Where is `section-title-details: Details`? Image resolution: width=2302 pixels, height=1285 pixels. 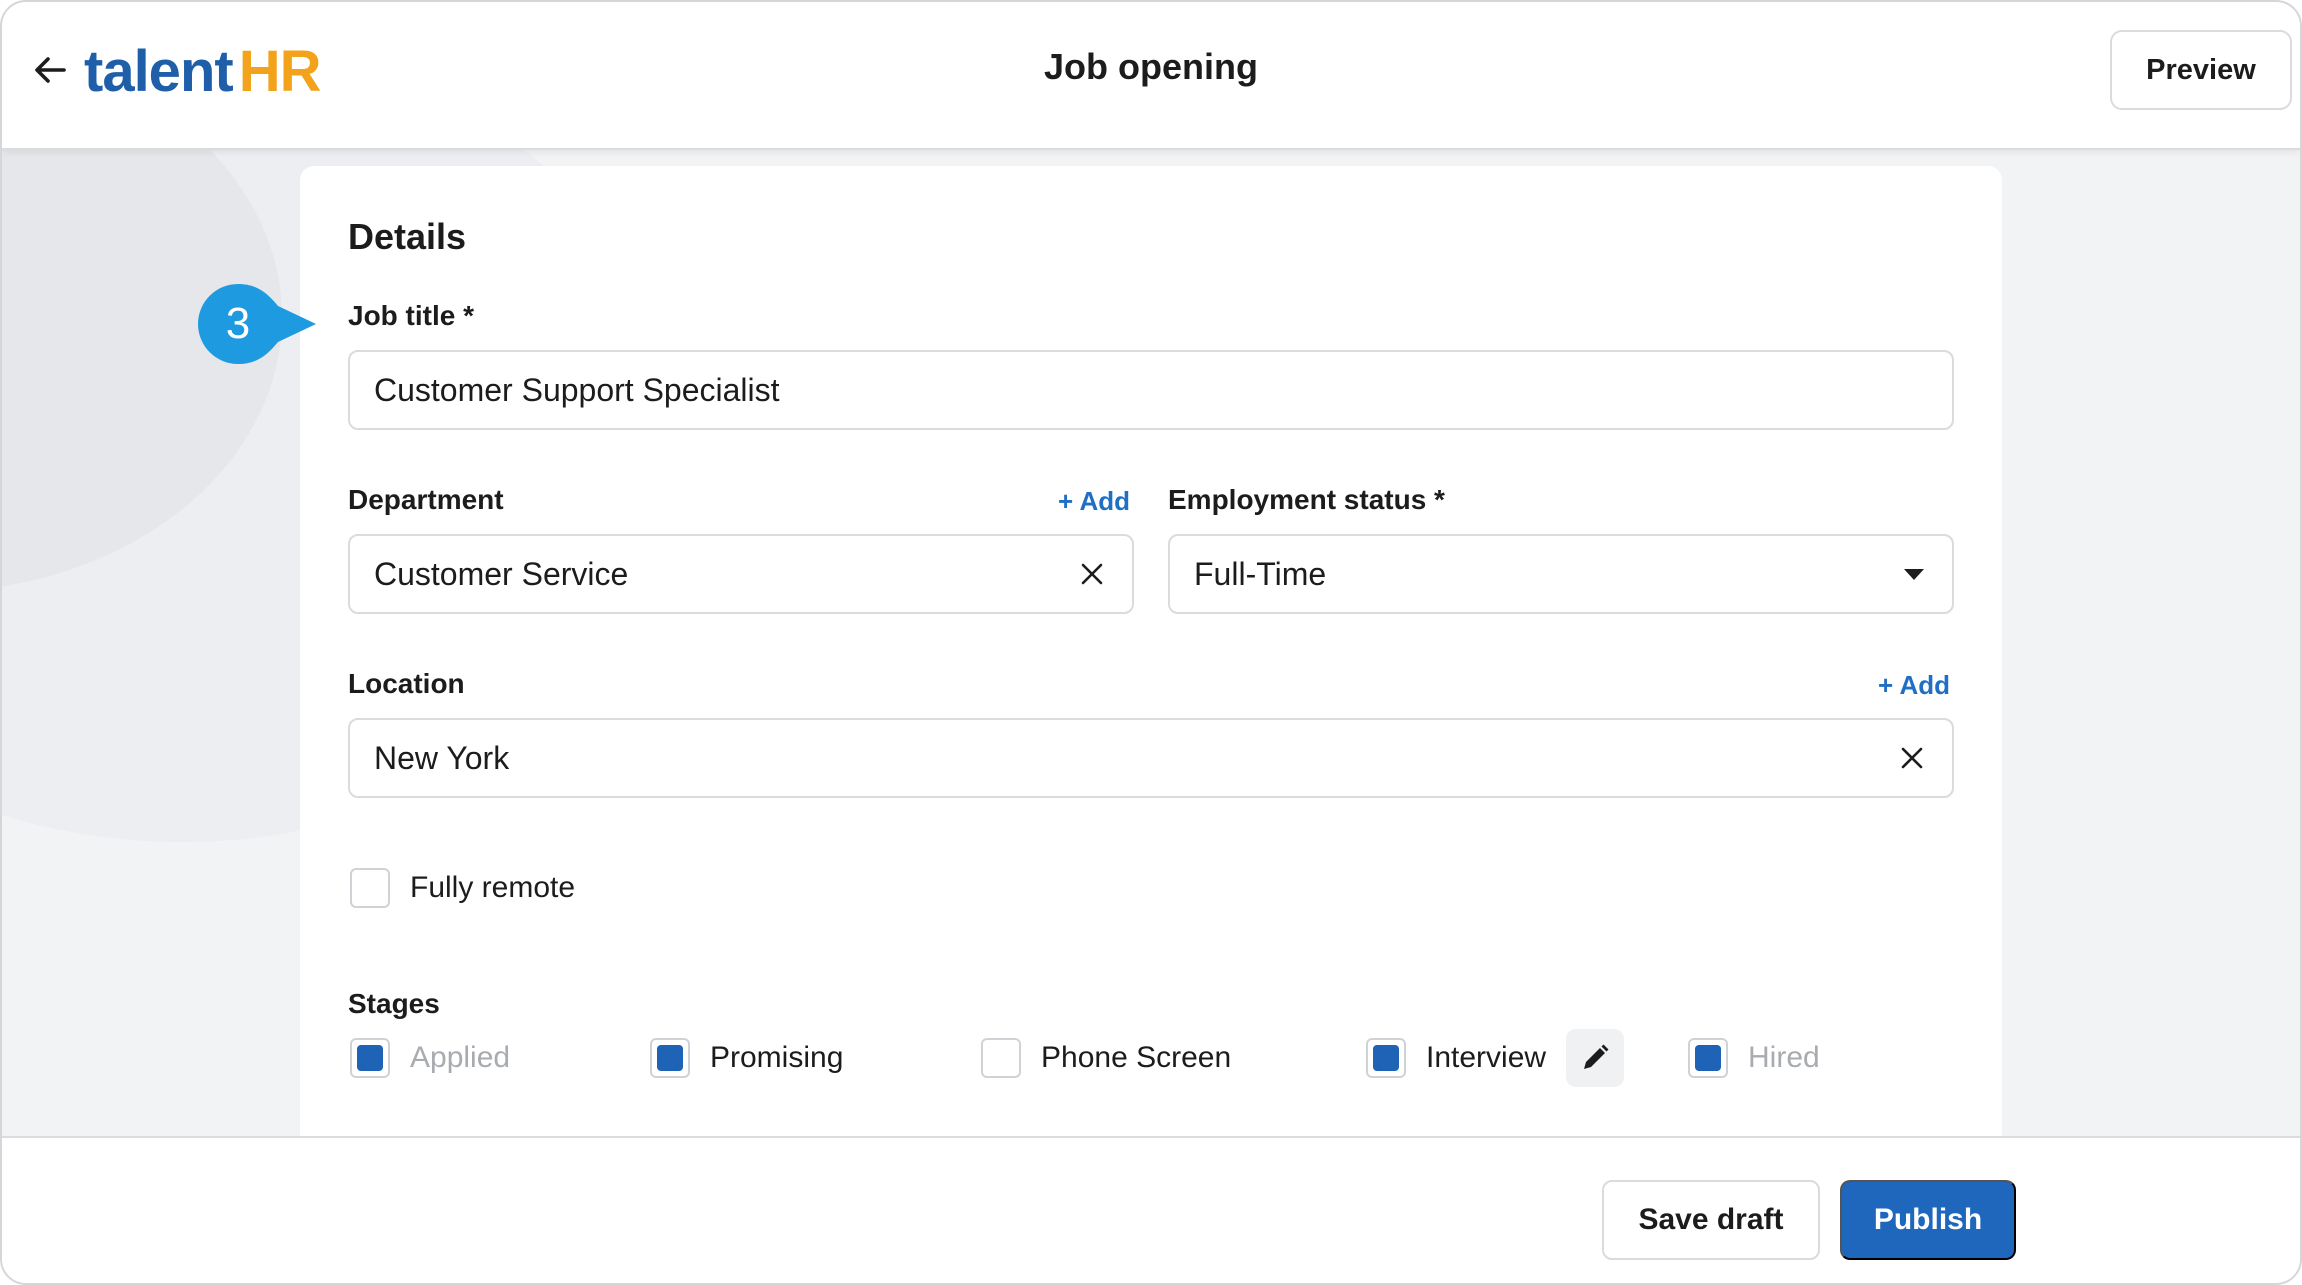 section-title-details: Details is located at coordinates (407, 236).